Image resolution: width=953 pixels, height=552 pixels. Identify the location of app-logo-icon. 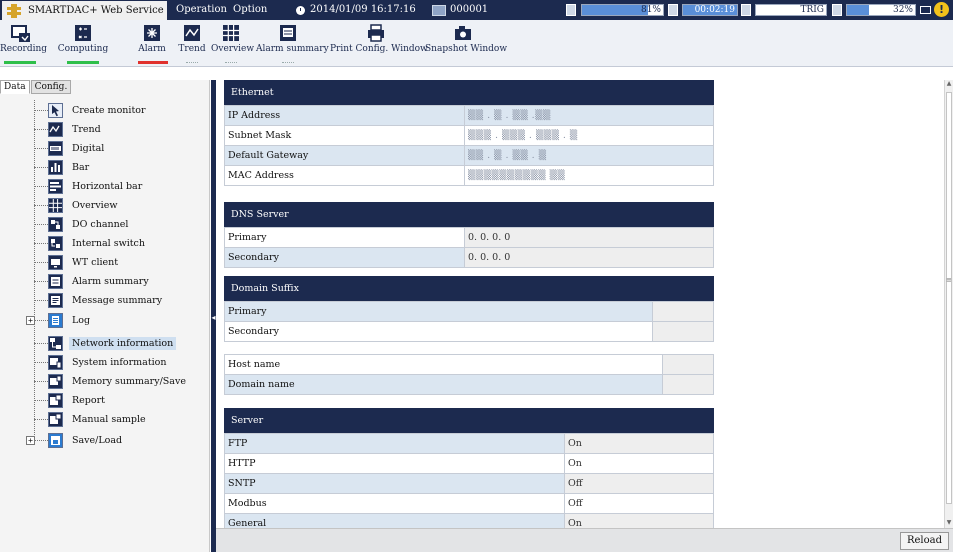
(14, 10).